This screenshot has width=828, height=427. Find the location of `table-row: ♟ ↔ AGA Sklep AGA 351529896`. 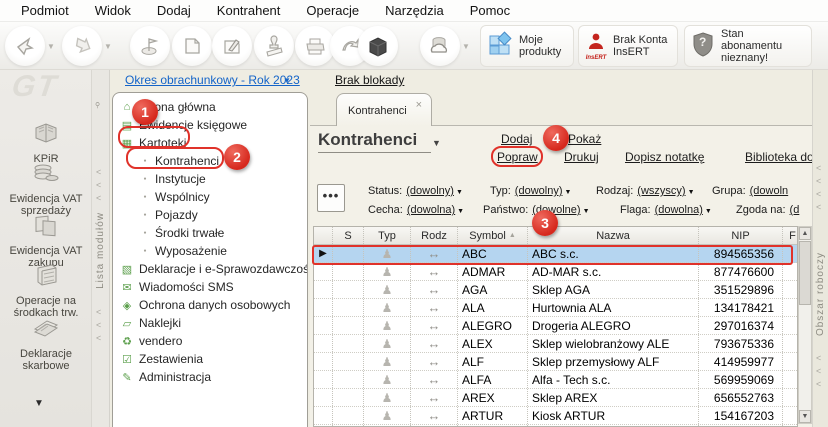

table-row: ♟ ↔ AGA Sklep AGA 351529896 is located at coordinates (555, 290).